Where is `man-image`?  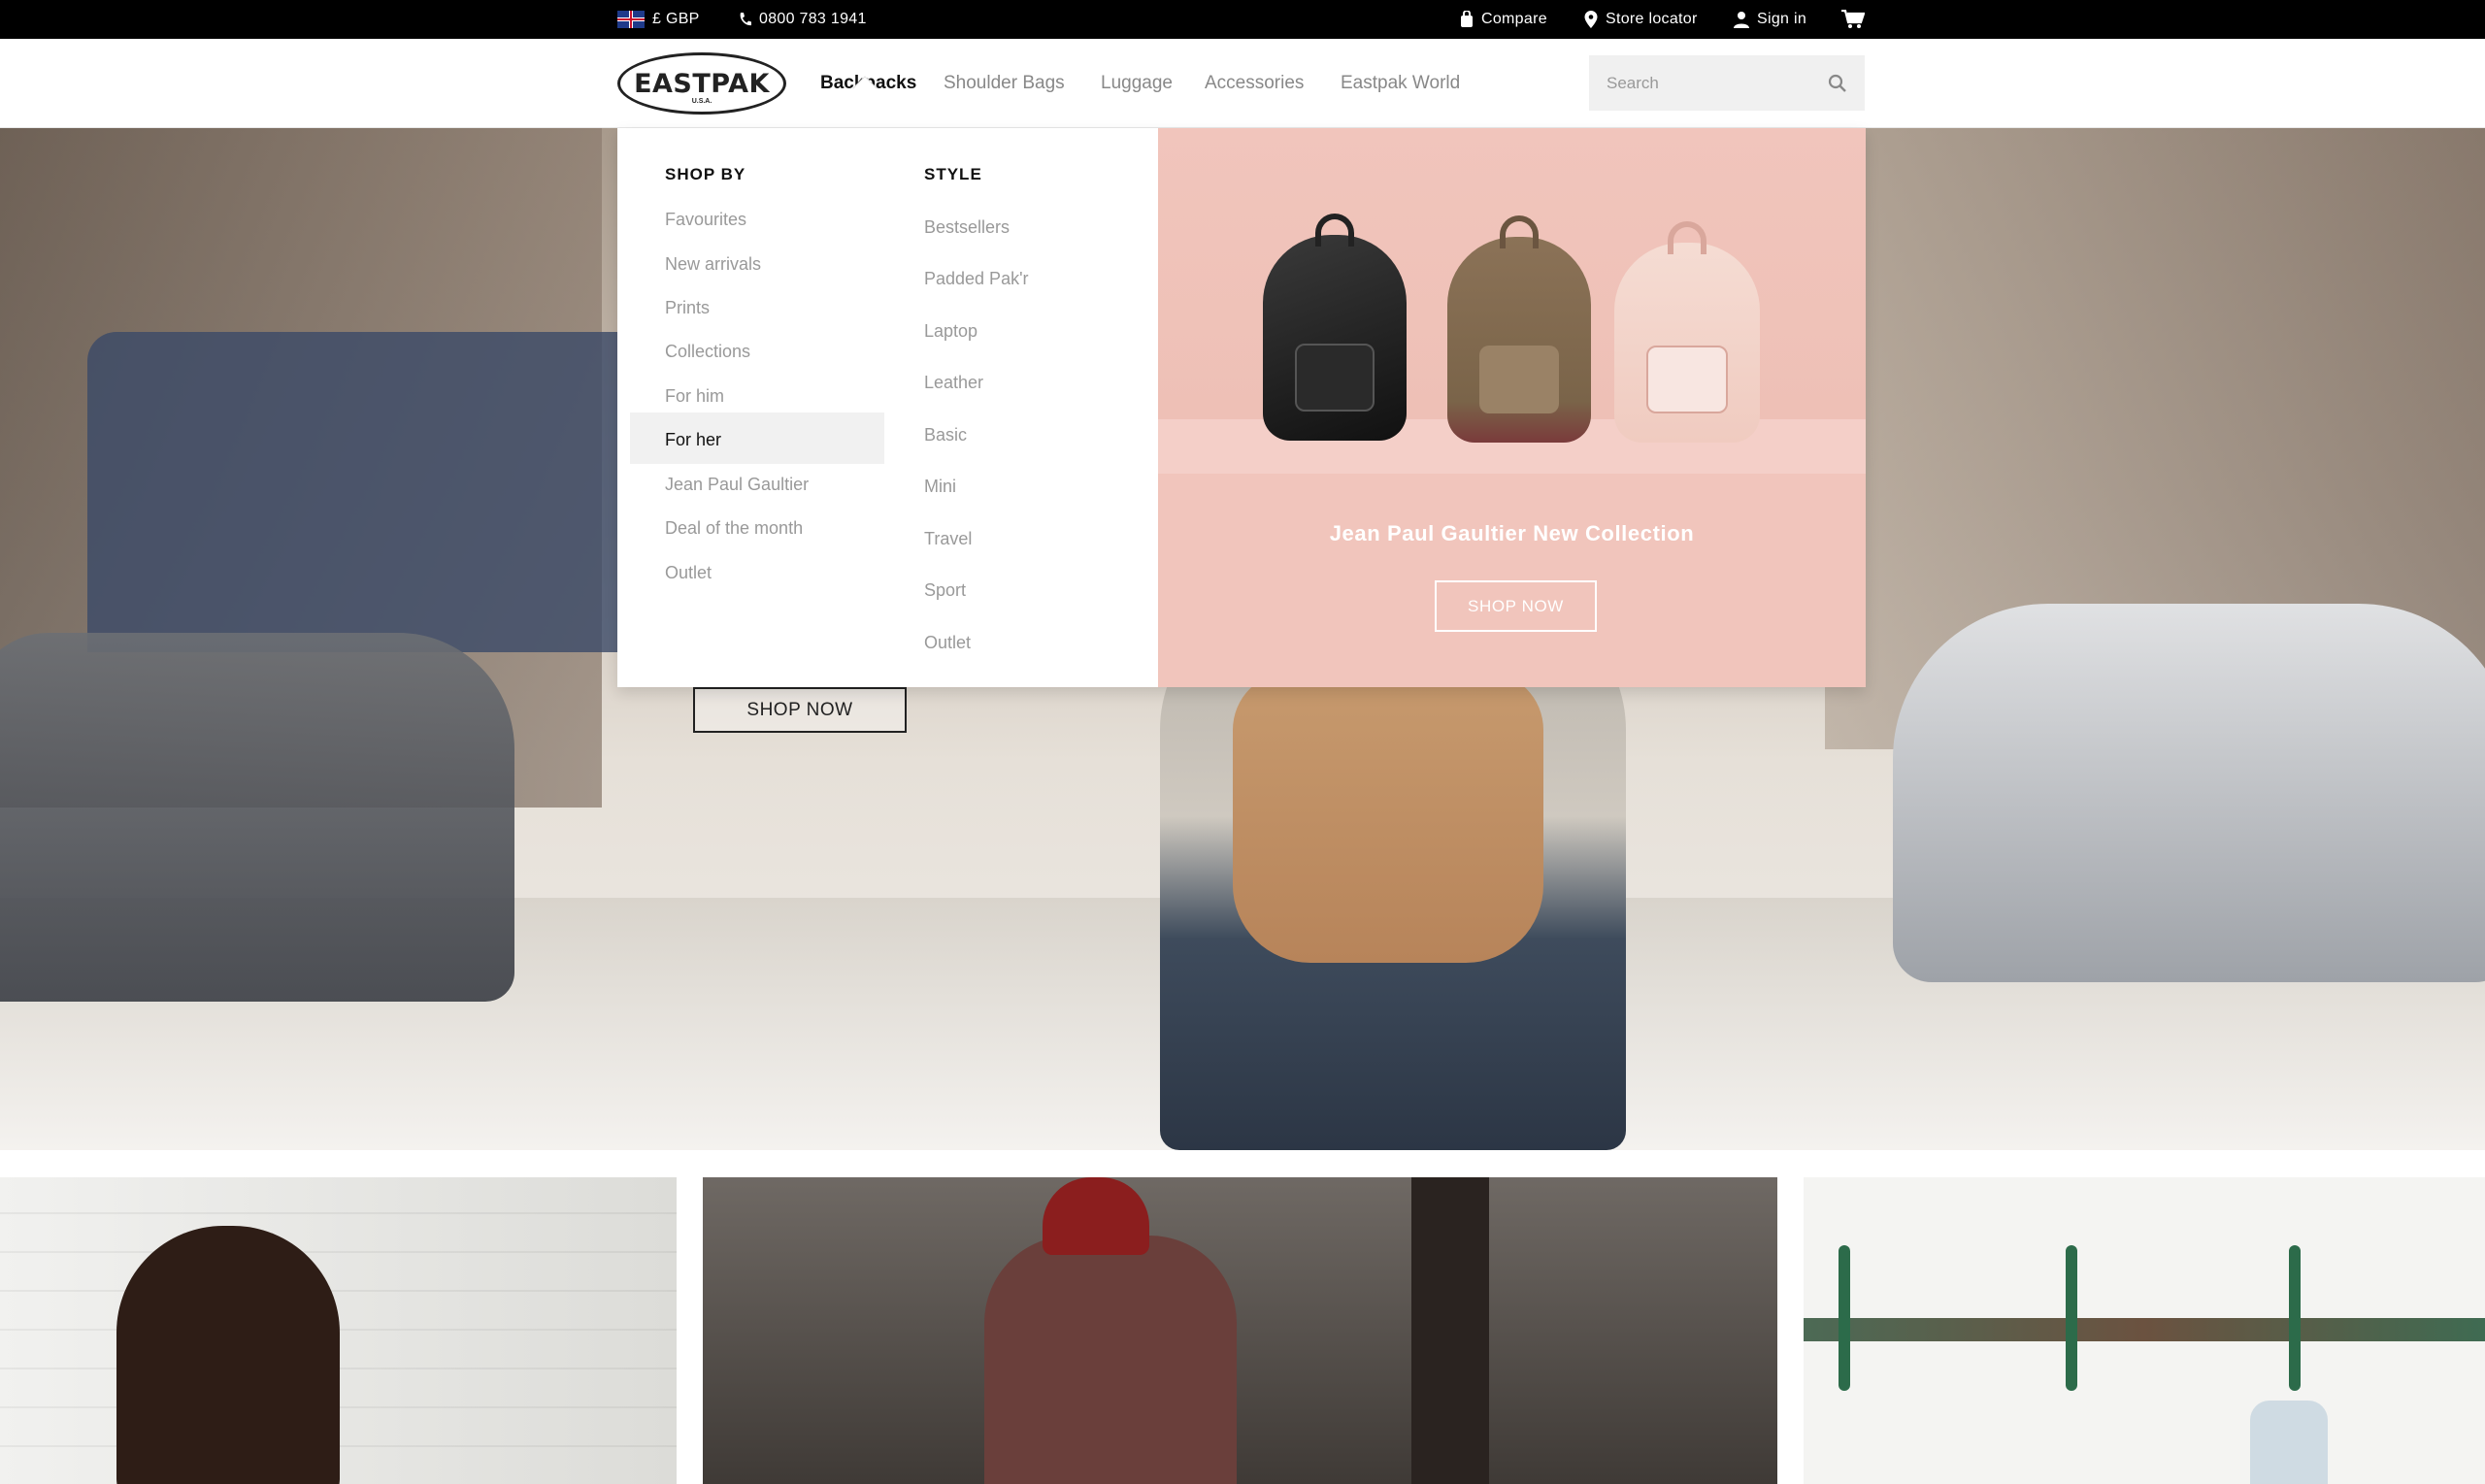 man-image is located at coordinates (1110, 1360).